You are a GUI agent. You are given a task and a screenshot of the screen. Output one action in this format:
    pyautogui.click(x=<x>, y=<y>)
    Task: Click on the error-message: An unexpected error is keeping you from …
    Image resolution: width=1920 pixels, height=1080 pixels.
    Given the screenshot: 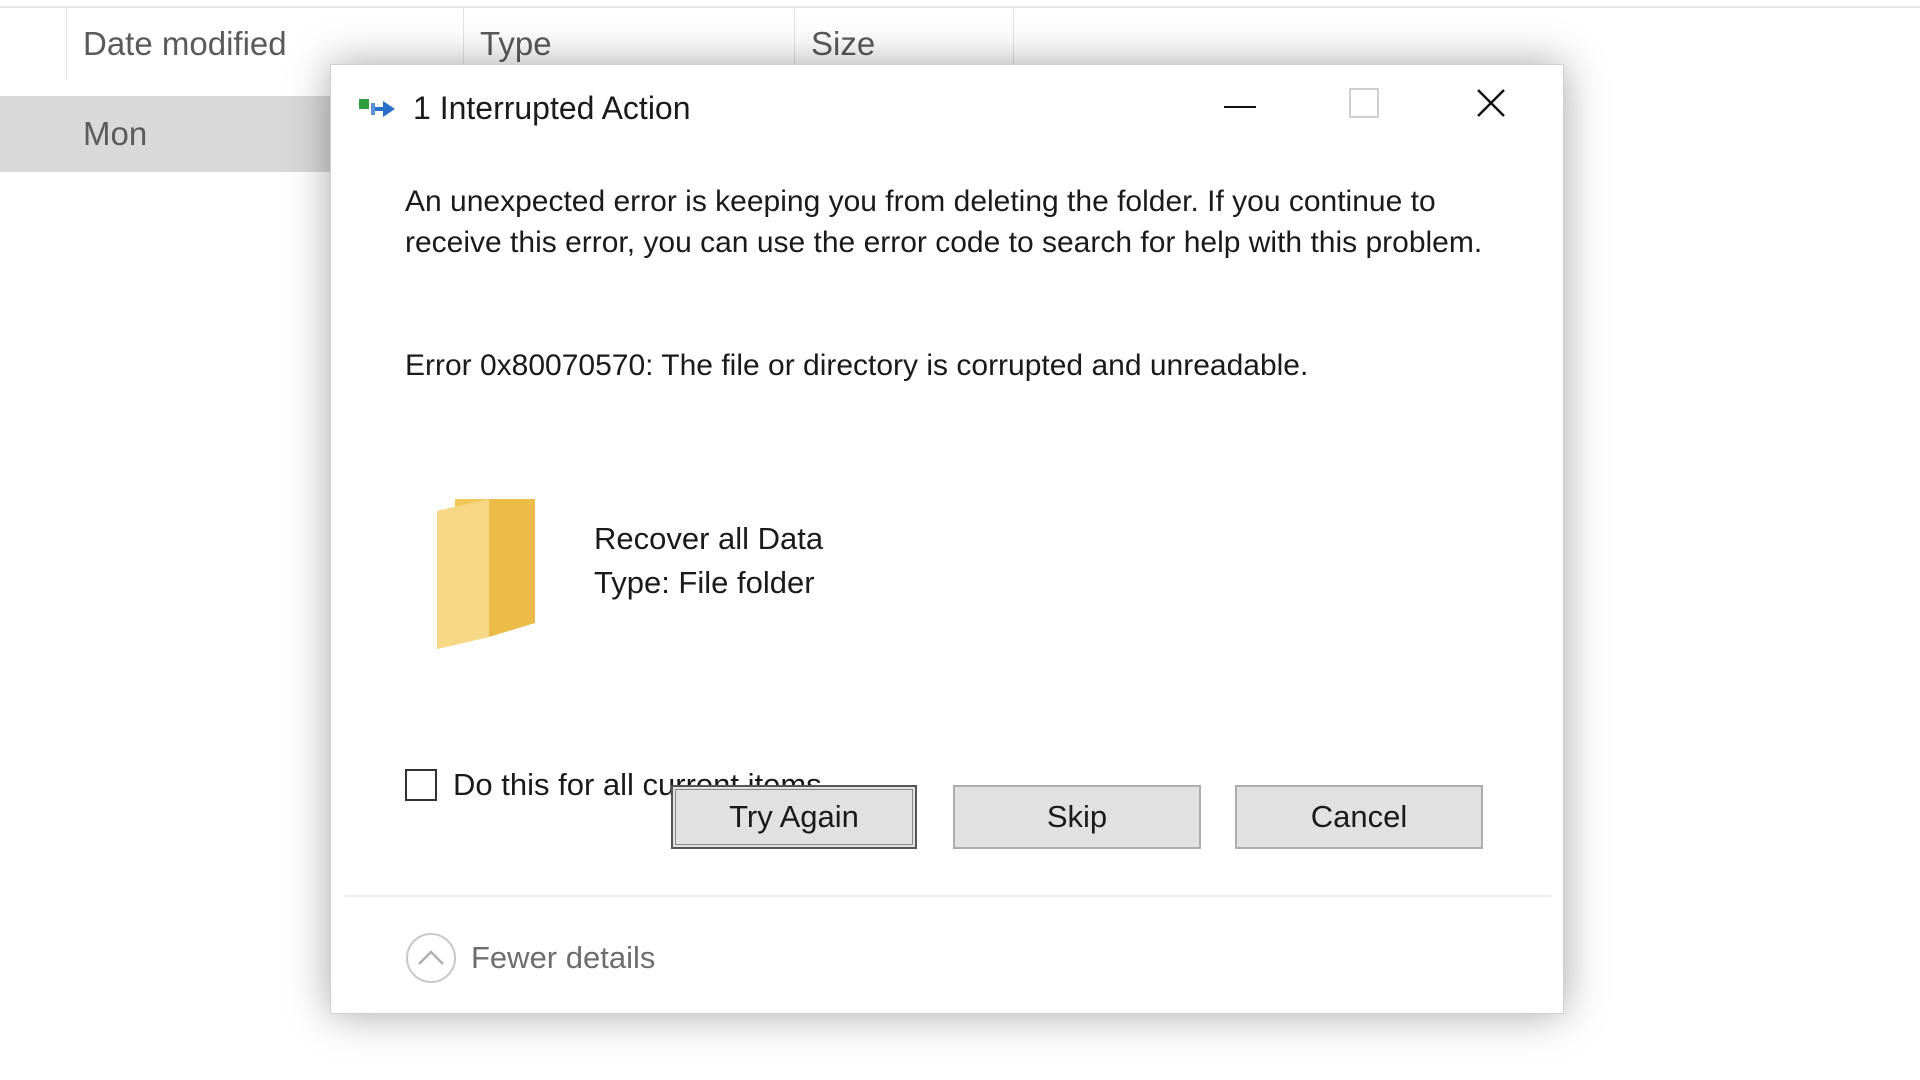 What is the action you would take?
    pyautogui.click(x=944, y=222)
    